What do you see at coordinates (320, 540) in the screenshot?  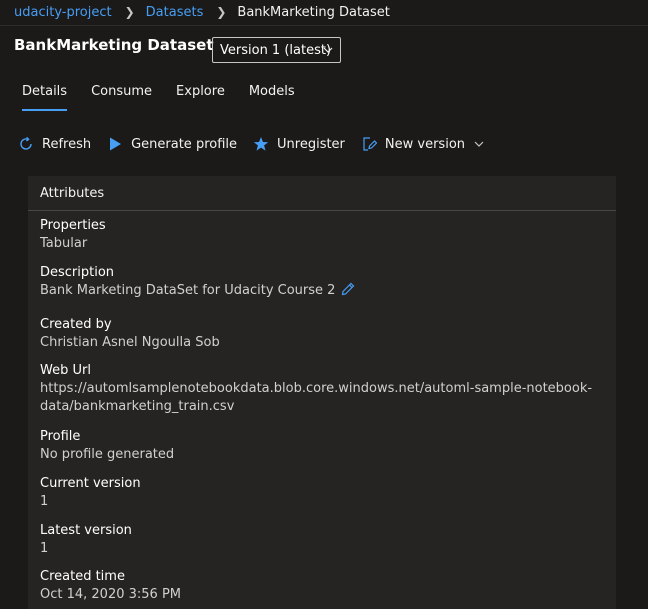 I see `attribute-latest-version: Latest version 1` at bounding box center [320, 540].